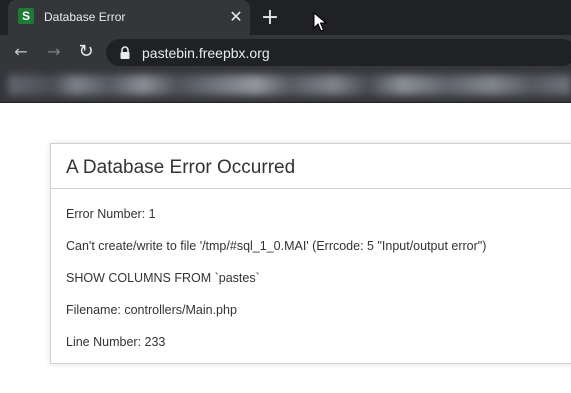  I want to click on page-title: A Database Error Occurred, so click(181, 167).